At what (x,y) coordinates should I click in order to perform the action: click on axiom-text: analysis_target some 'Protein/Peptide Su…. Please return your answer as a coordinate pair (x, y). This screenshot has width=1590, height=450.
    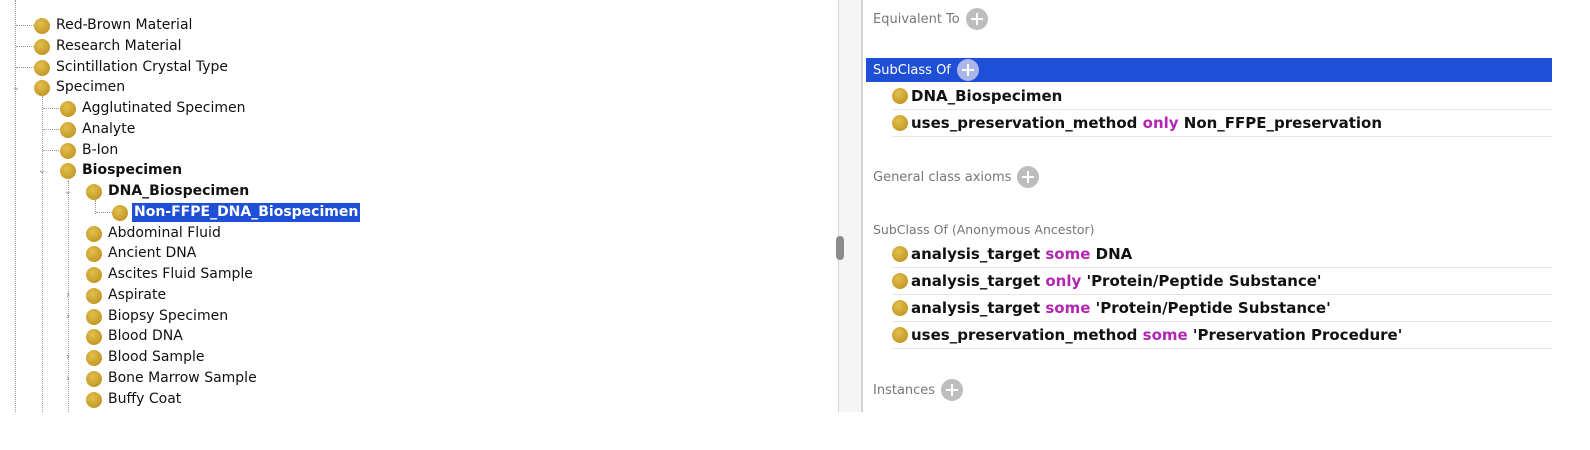
    Looking at the image, I should click on (1121, 308).